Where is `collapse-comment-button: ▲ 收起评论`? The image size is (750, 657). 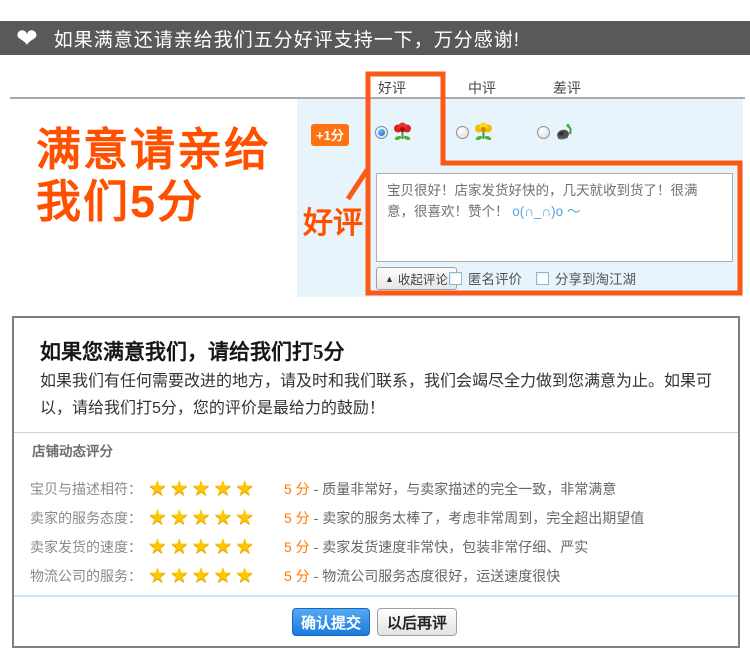 collapse-comment-button: ▲ 收起评论 is located at coordinates (416, 278).